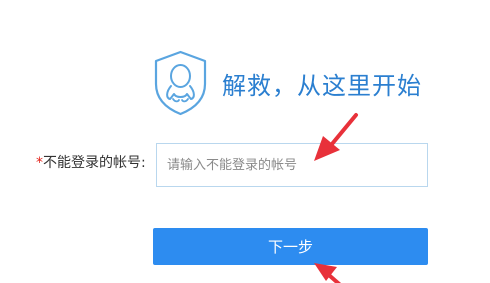 Image resolution: width=490 pixels, height=283 pixels. Describe the element at coordinates (290, 246) in the screenshot. I see `next-button: 下一步` at that location.